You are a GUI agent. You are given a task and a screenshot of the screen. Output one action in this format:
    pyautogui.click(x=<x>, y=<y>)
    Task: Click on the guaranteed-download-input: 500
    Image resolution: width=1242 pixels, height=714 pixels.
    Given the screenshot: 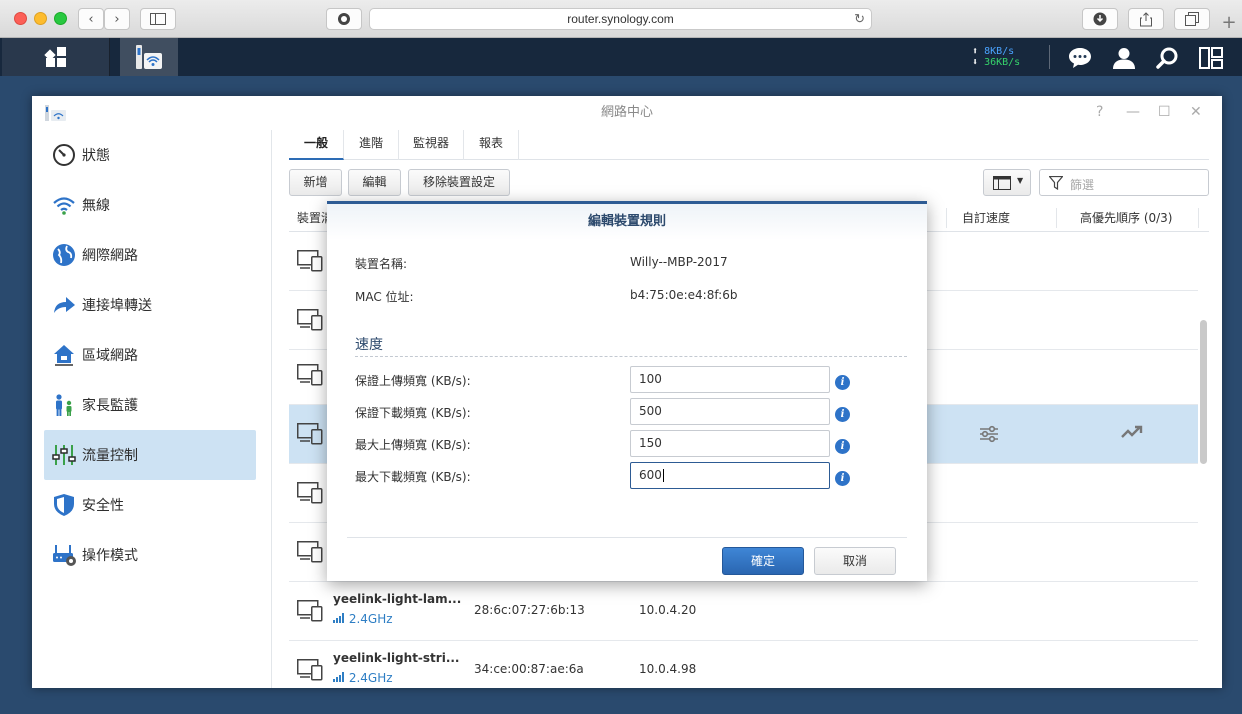 What is the action you would take?
    pyautogui.click(x=730, y=411)
    